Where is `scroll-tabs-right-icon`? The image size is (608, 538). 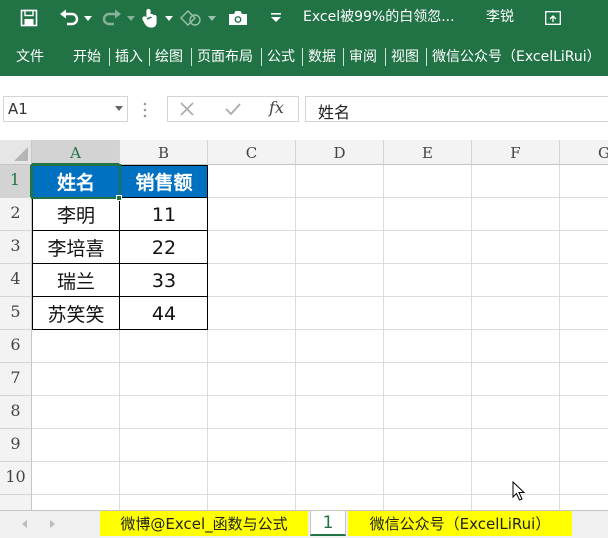 scroll-tabs-right-icon is located at coordinates (52, 524).